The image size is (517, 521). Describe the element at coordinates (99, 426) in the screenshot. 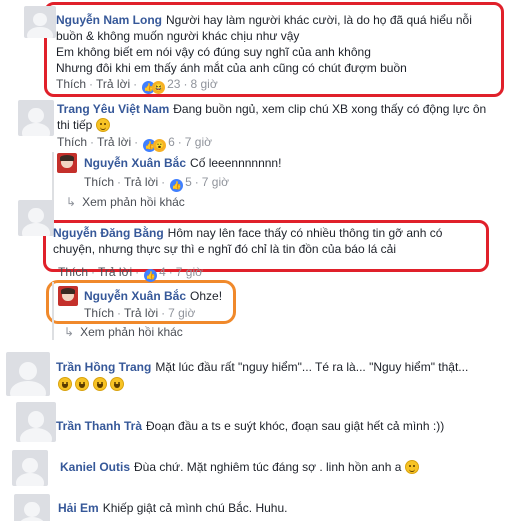

I see `commenter-name: Trần Thanh Trà` at that location.